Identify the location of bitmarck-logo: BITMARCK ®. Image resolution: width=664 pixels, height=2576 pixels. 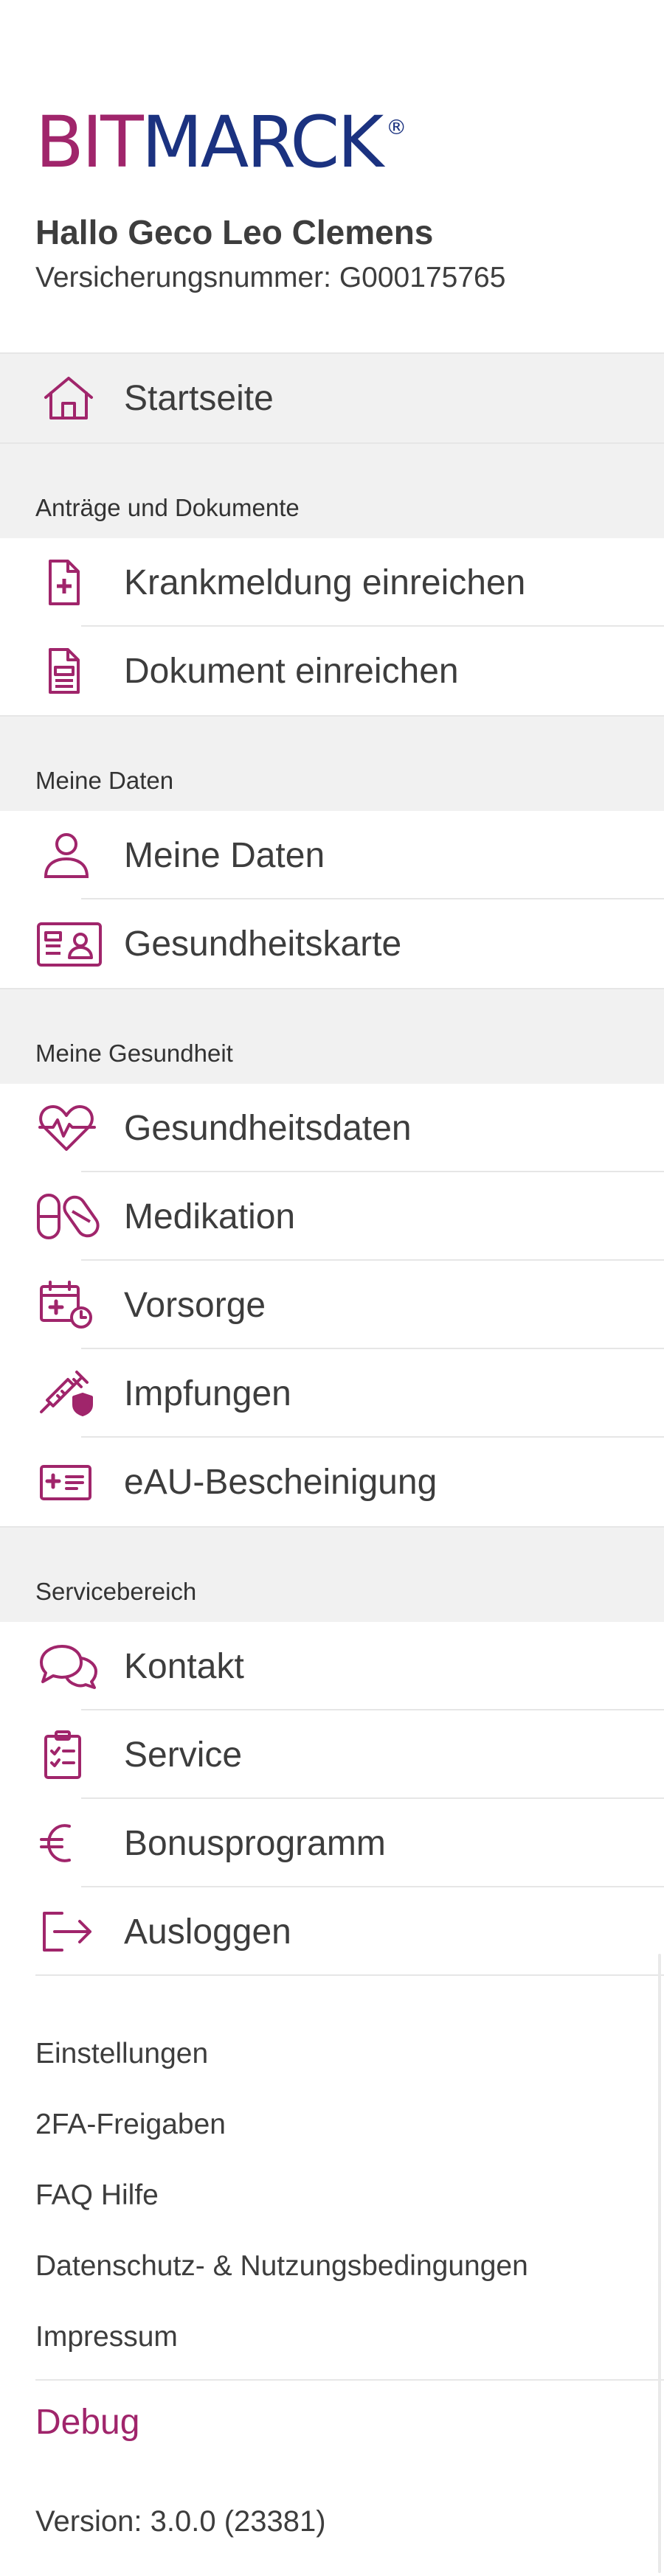
(221, 142).